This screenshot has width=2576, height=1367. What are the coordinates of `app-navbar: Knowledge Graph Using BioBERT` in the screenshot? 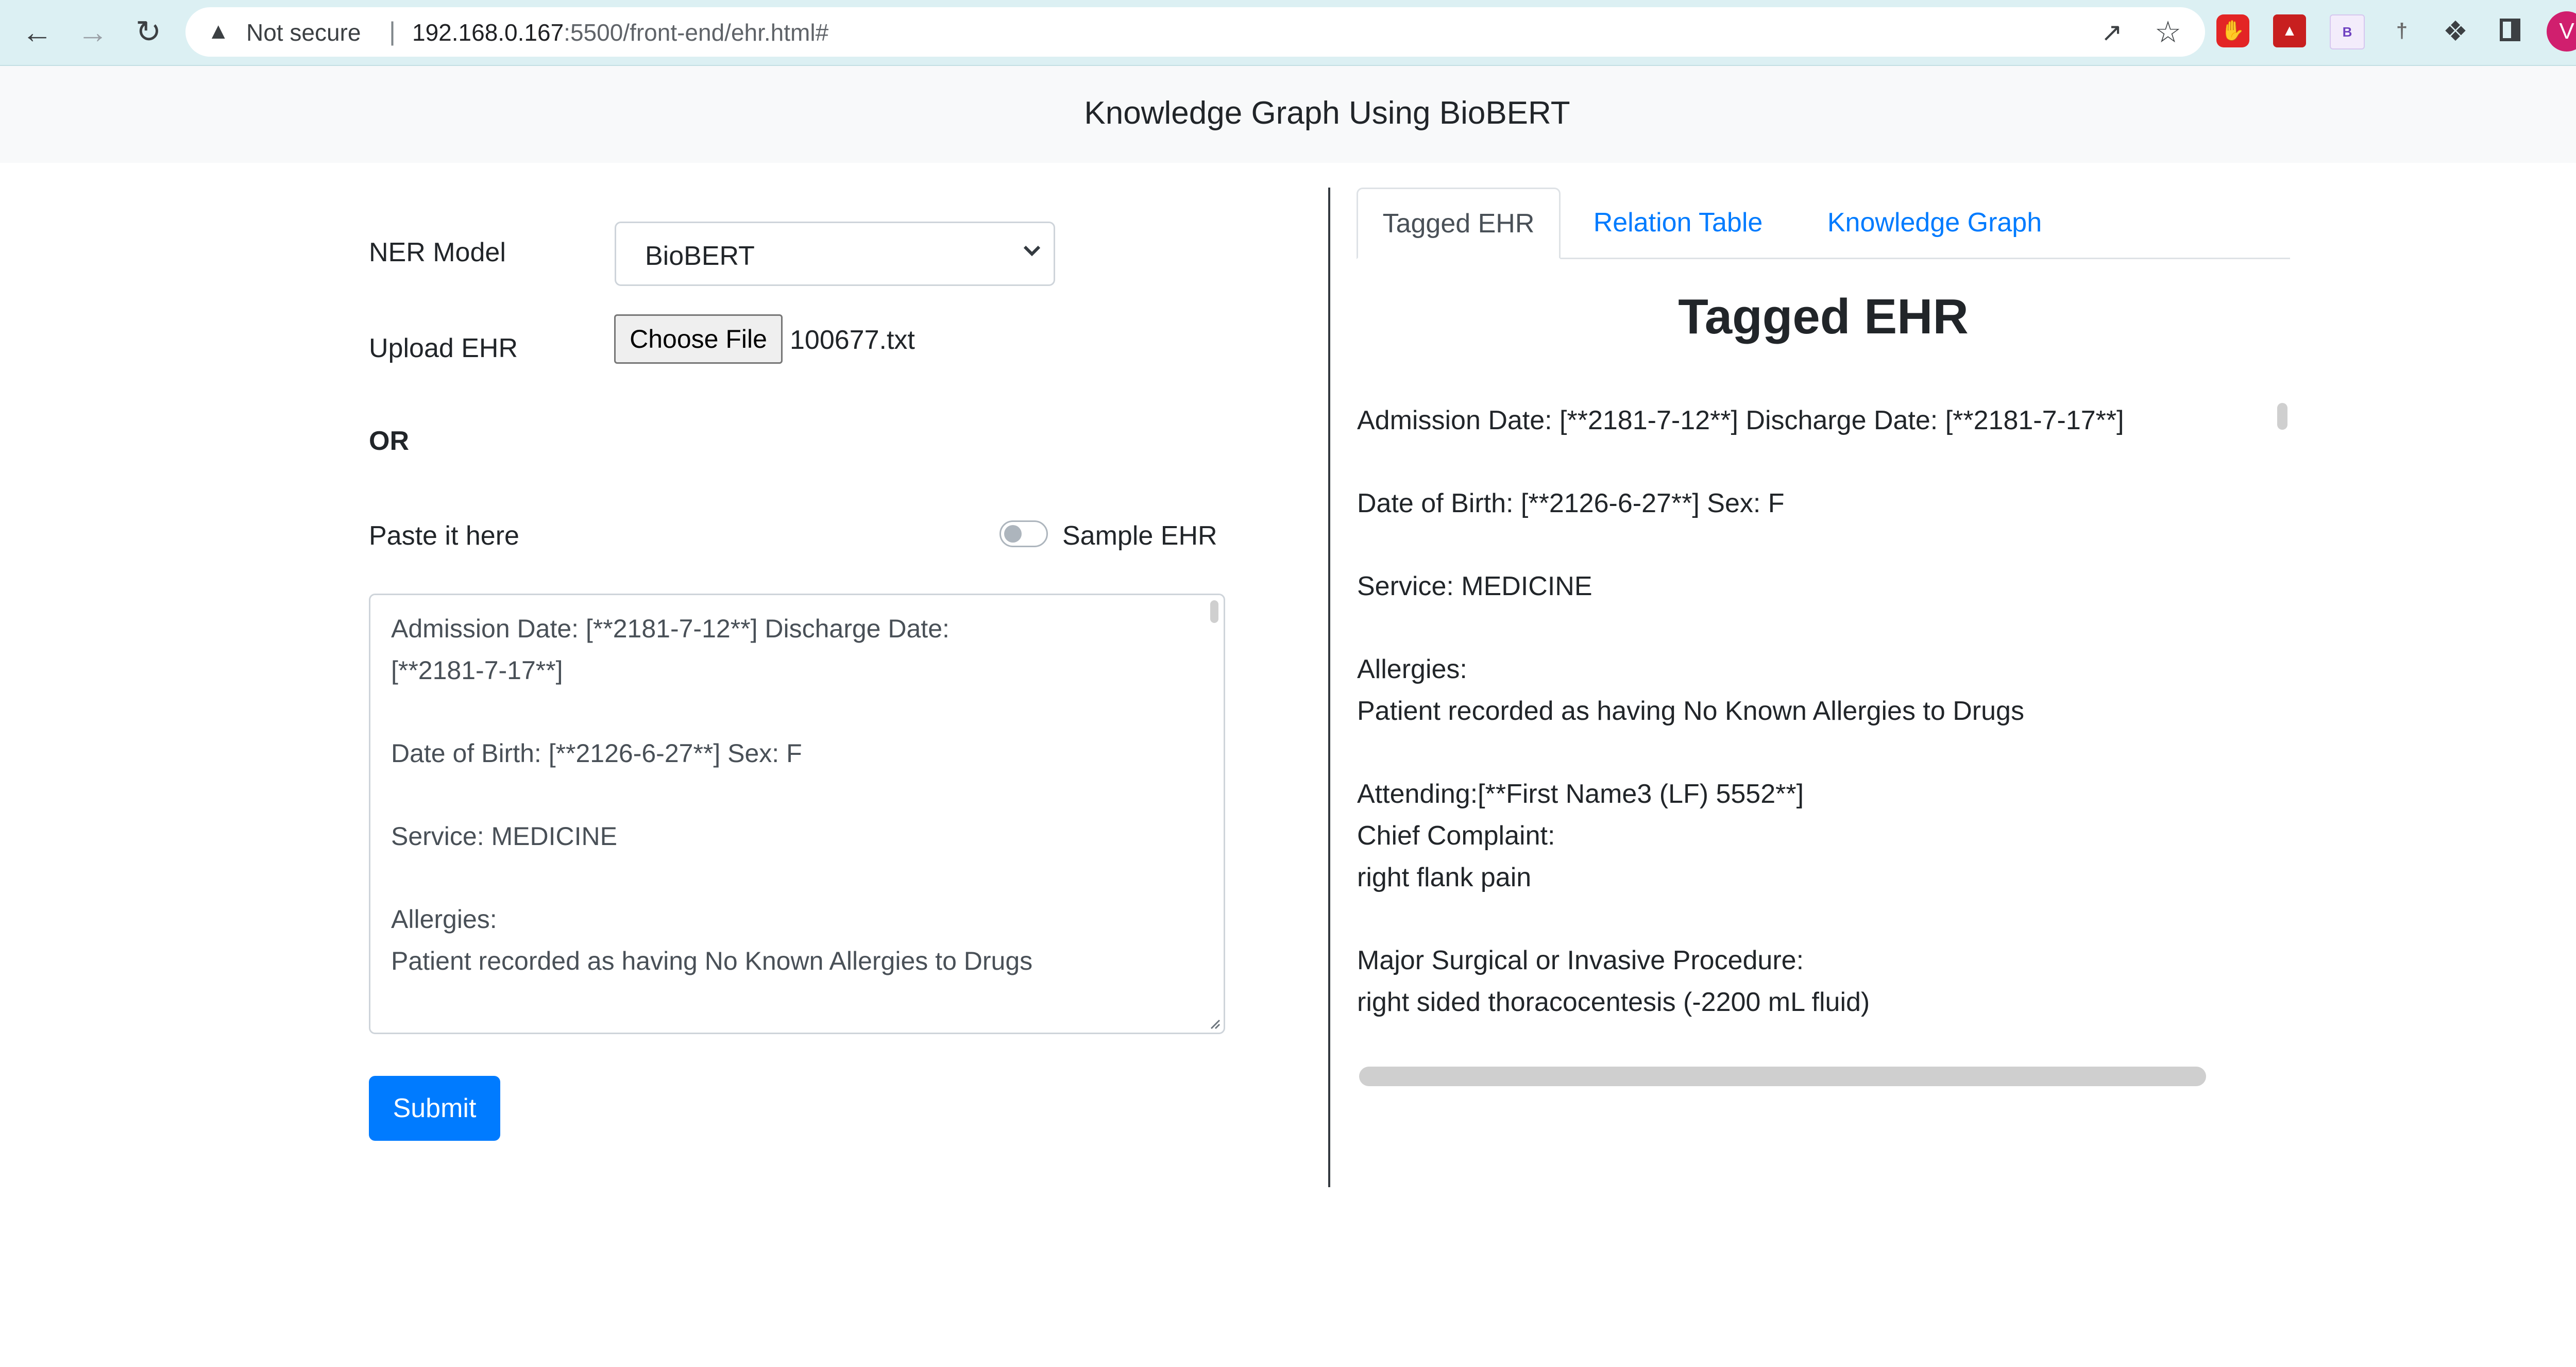 It's located at (1288, 114).